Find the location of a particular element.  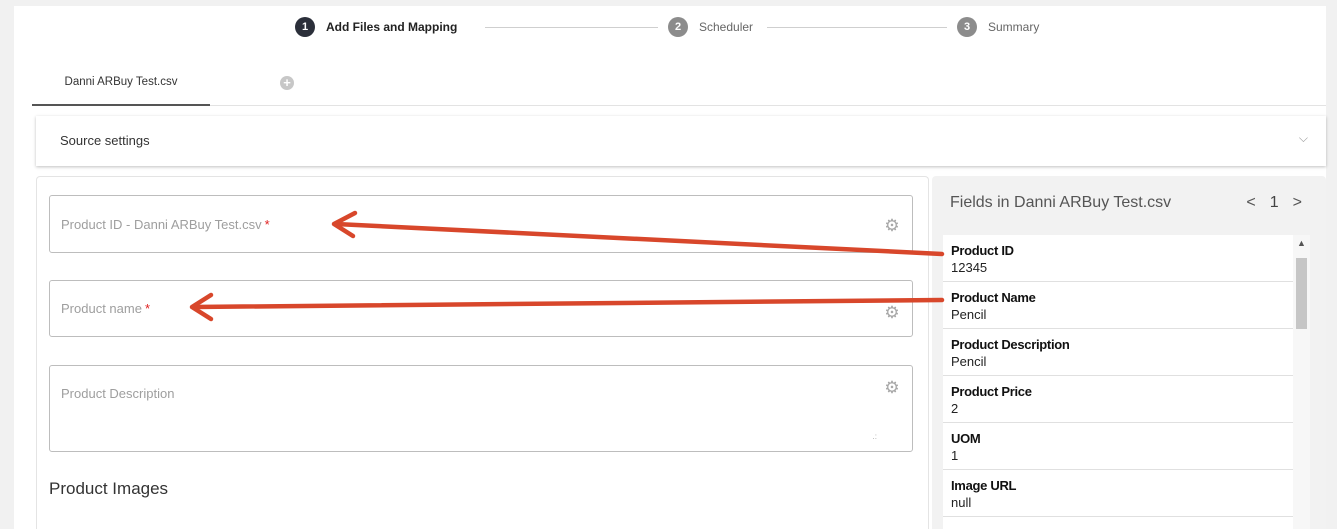

step-number: 3 is located at coordinates (967, 27).